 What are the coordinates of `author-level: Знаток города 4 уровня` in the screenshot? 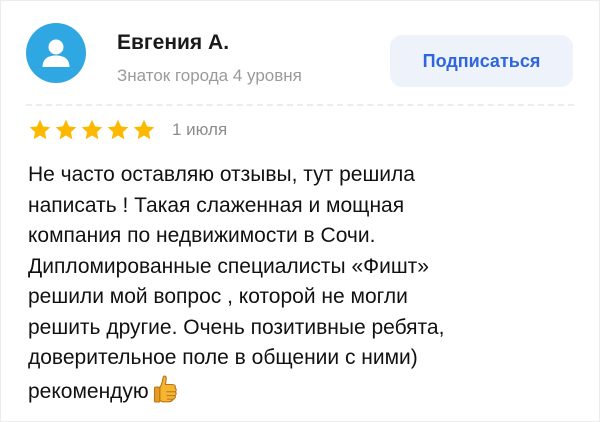 It's located at (209, 75).